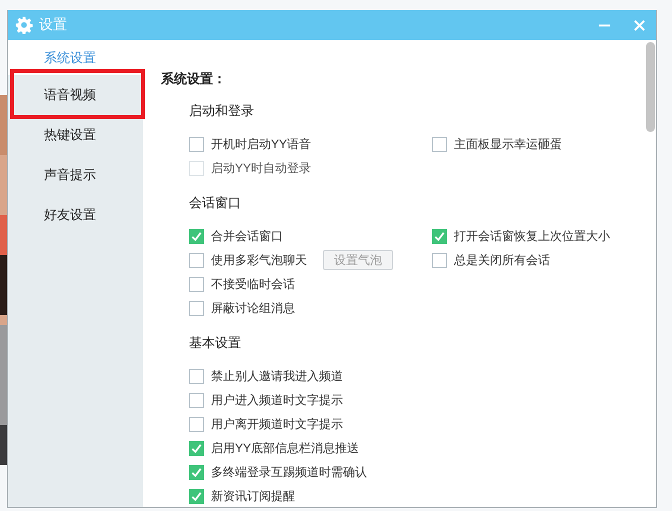  I want to click on close-icon, so click(639, 25).